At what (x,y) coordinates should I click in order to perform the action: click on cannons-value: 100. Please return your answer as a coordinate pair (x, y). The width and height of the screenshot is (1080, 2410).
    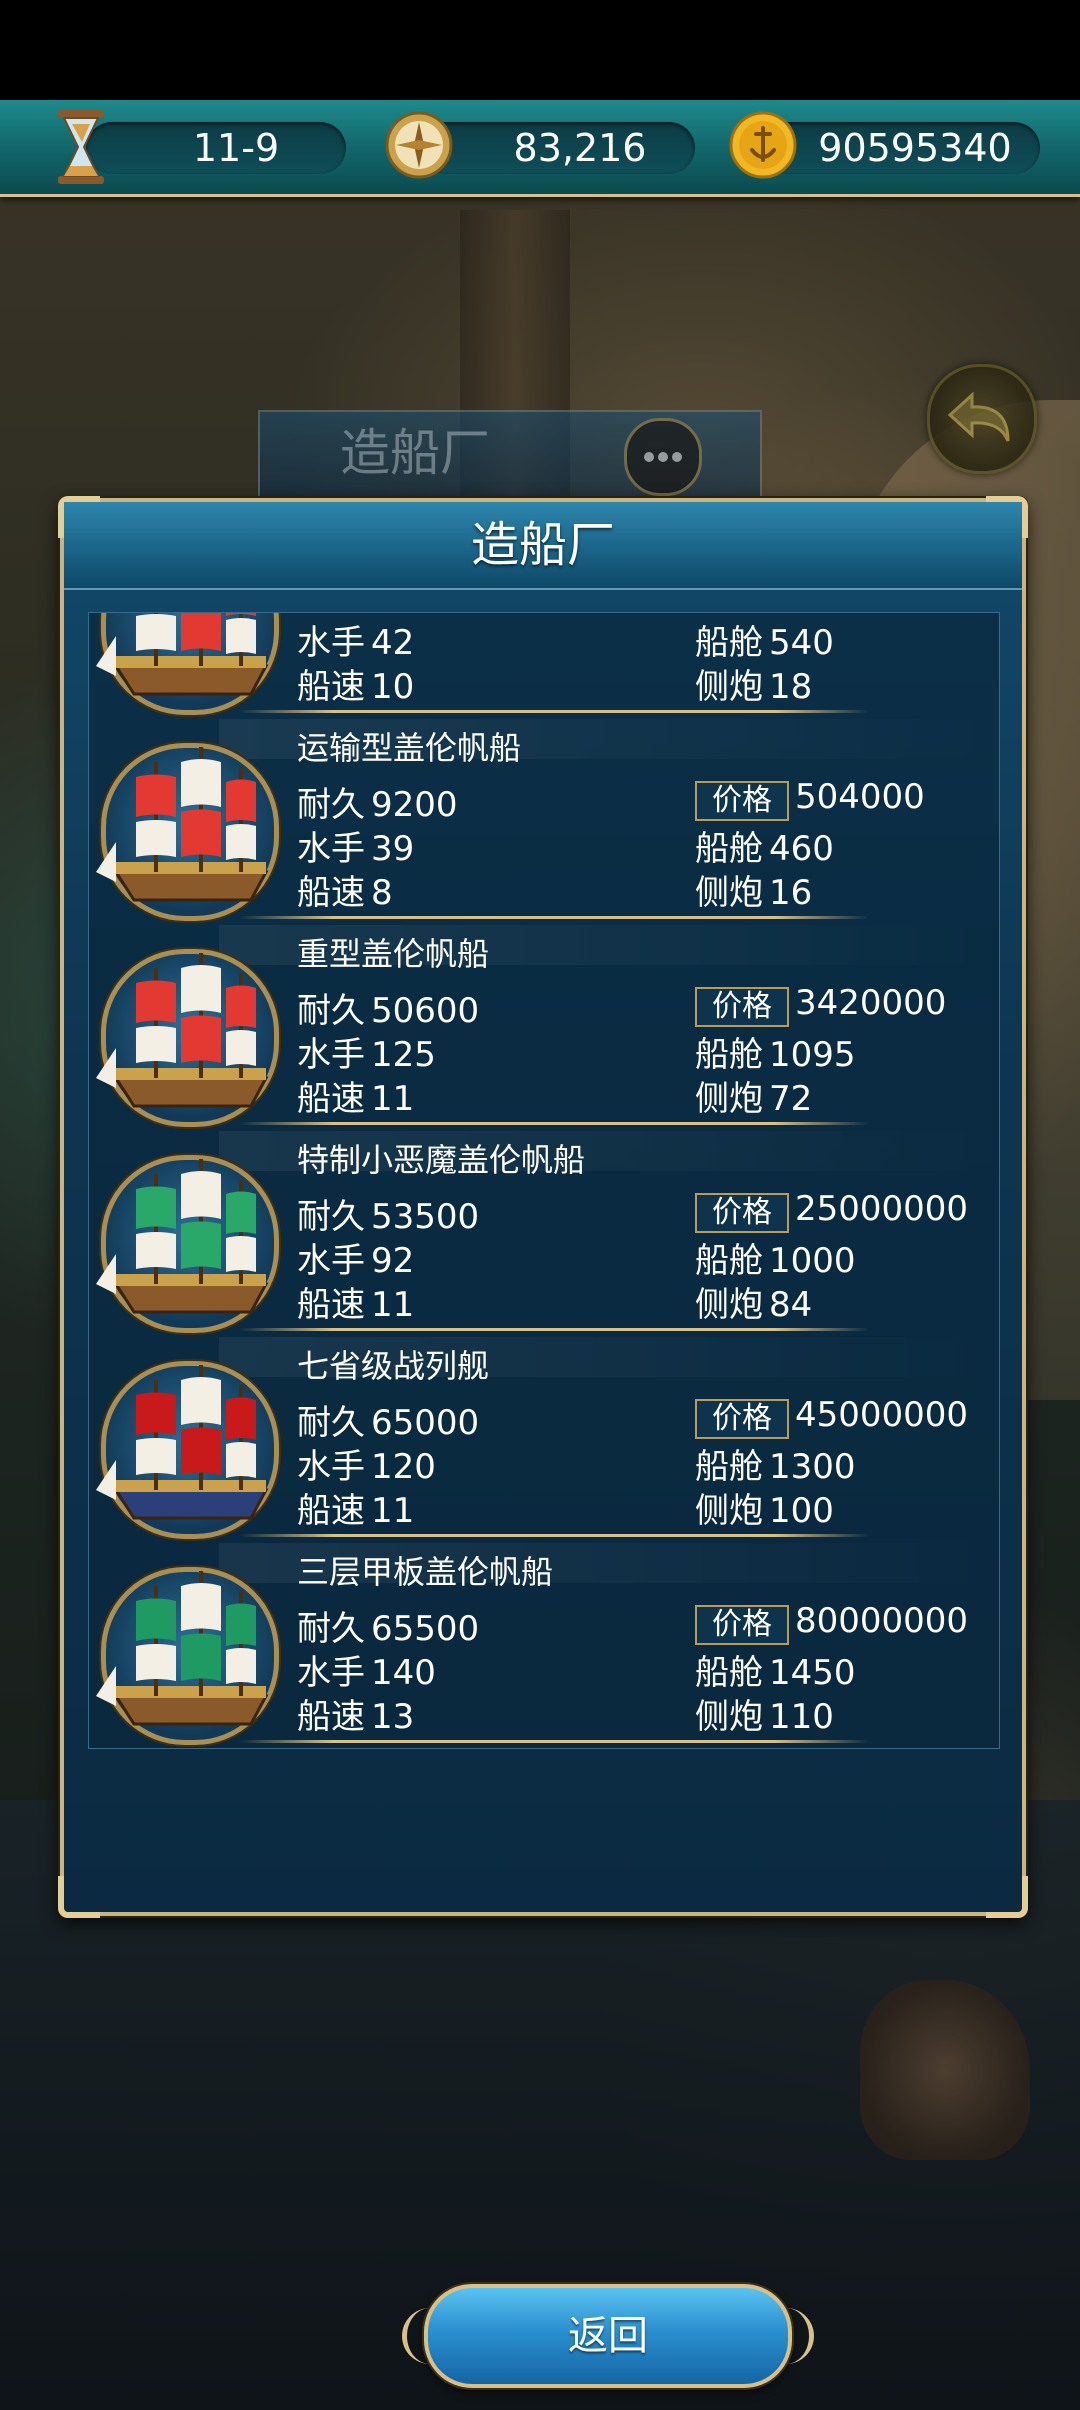
    Looking at the image, I should click on (801, 1511).